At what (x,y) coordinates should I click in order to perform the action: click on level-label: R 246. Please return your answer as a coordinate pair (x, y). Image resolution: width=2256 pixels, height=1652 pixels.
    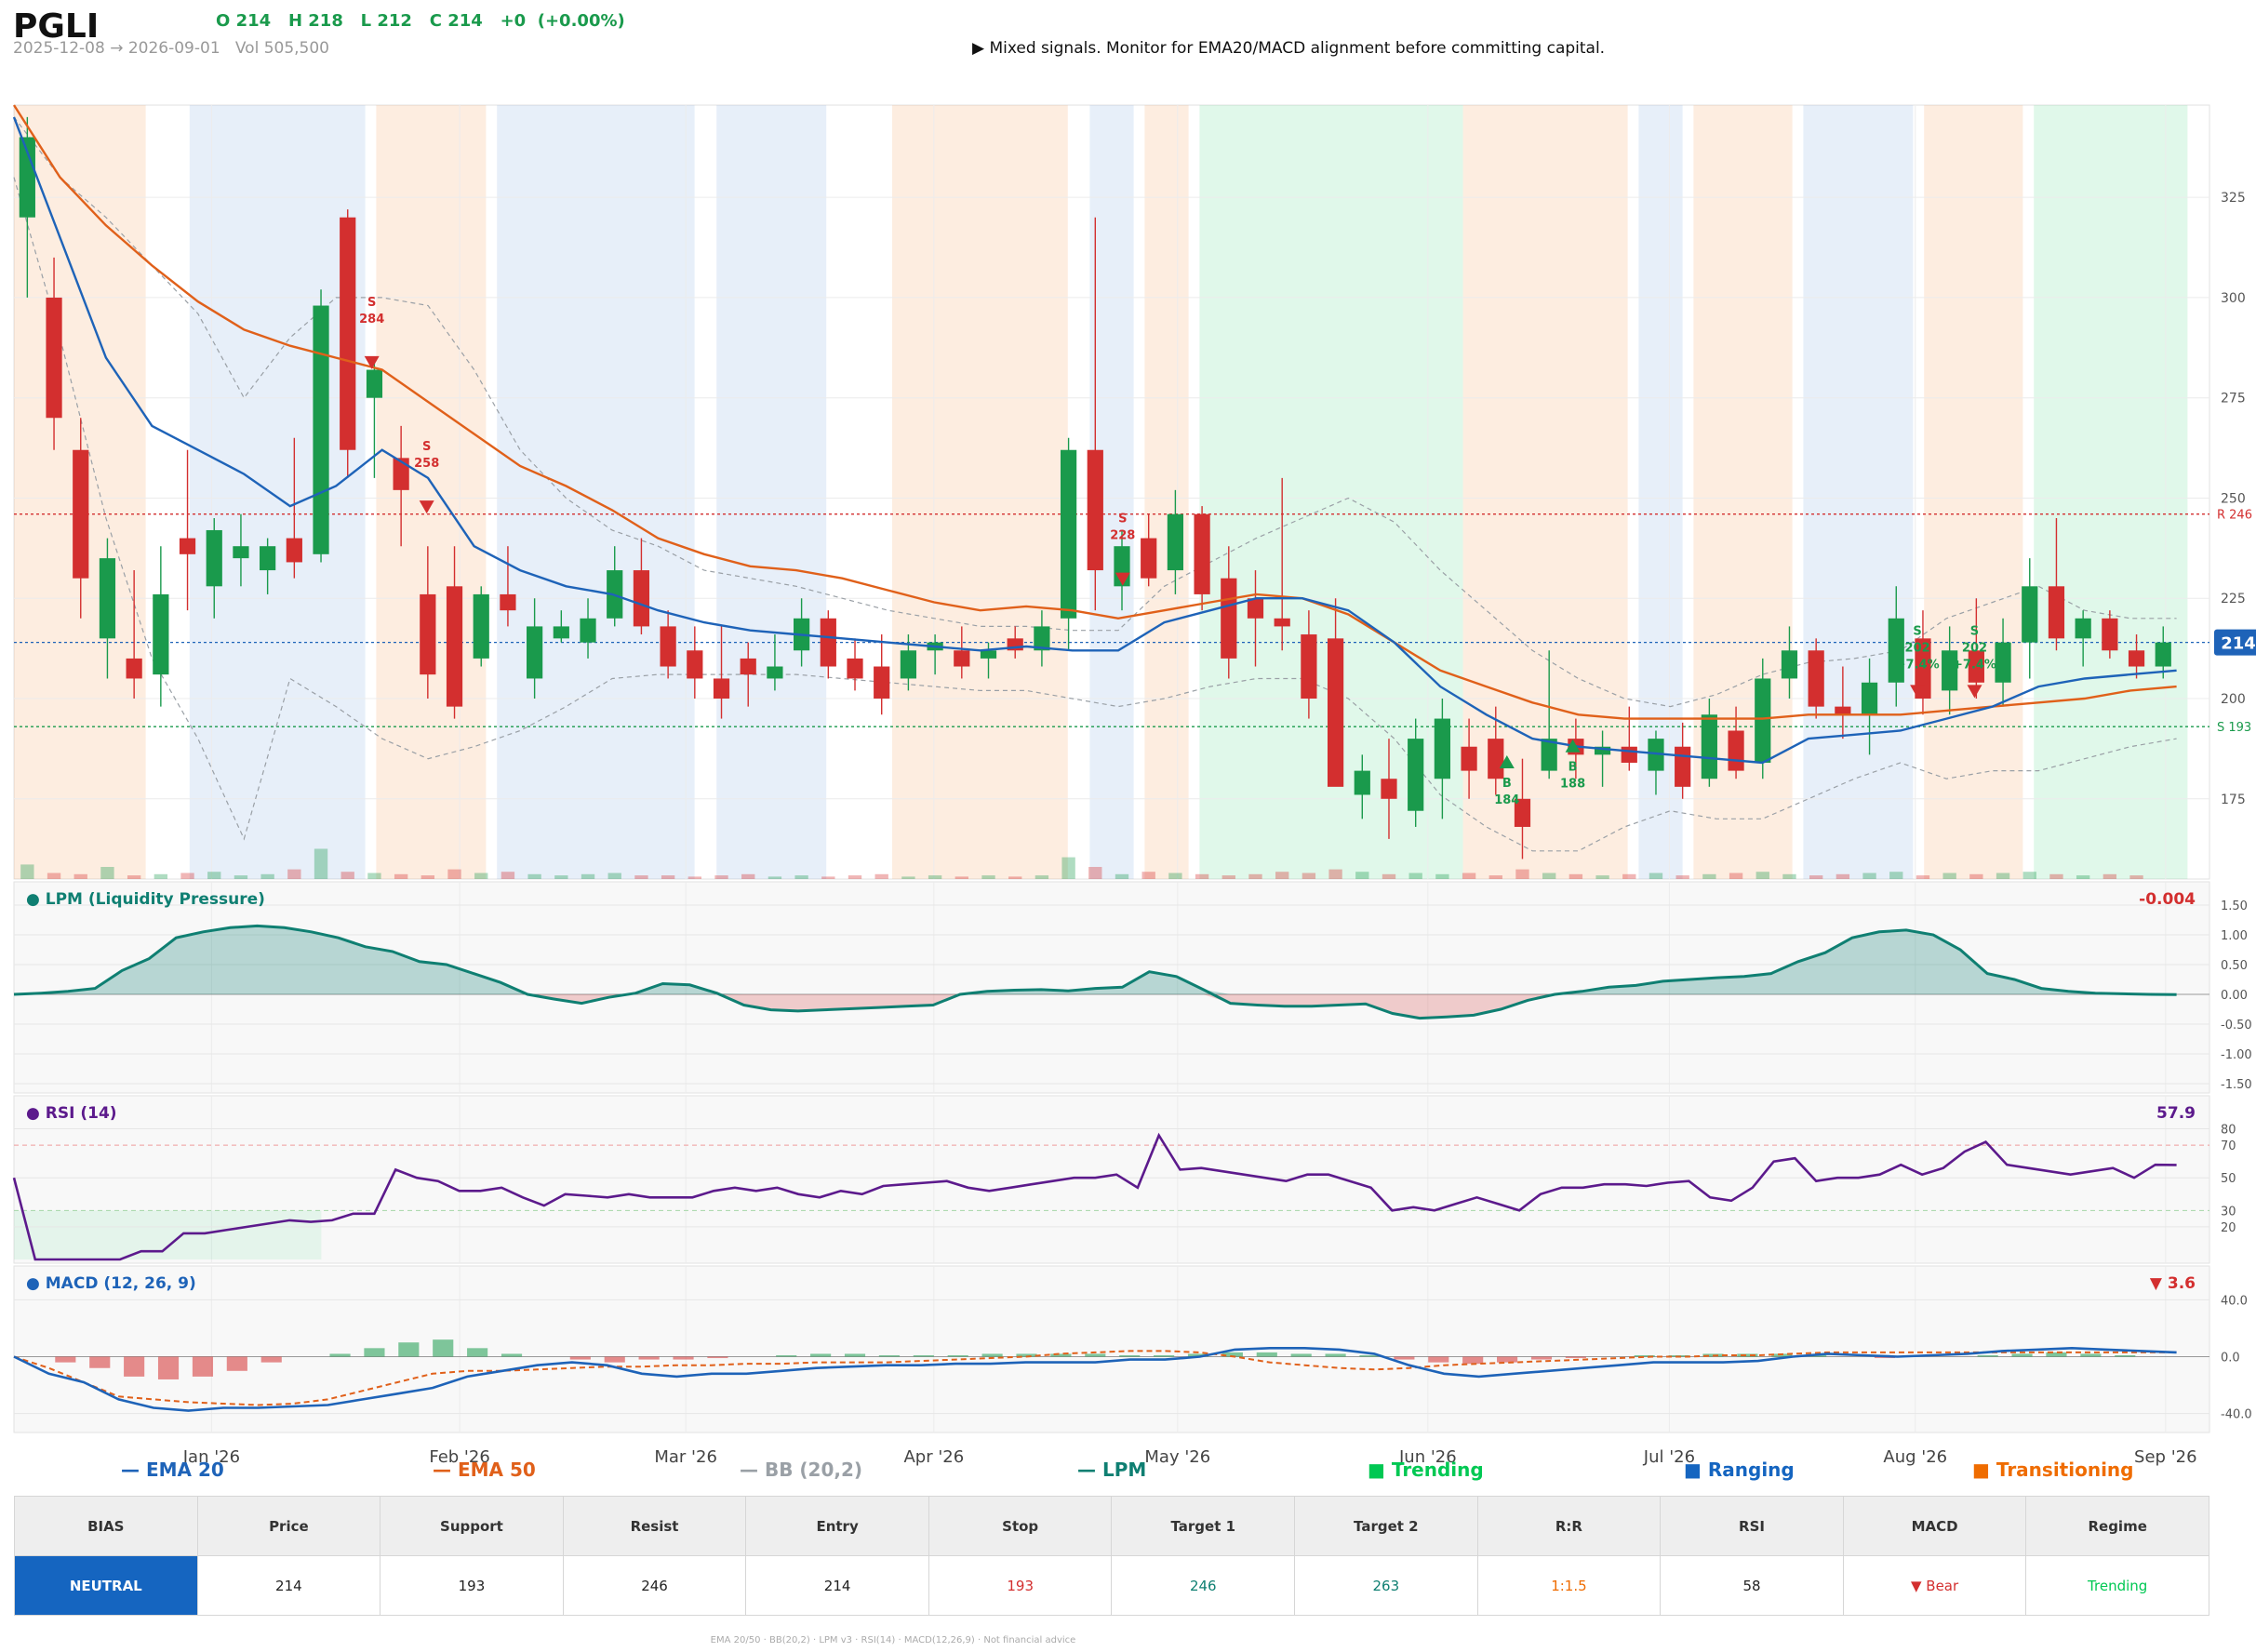
    Looking at the image, I should click on (2234, 516).